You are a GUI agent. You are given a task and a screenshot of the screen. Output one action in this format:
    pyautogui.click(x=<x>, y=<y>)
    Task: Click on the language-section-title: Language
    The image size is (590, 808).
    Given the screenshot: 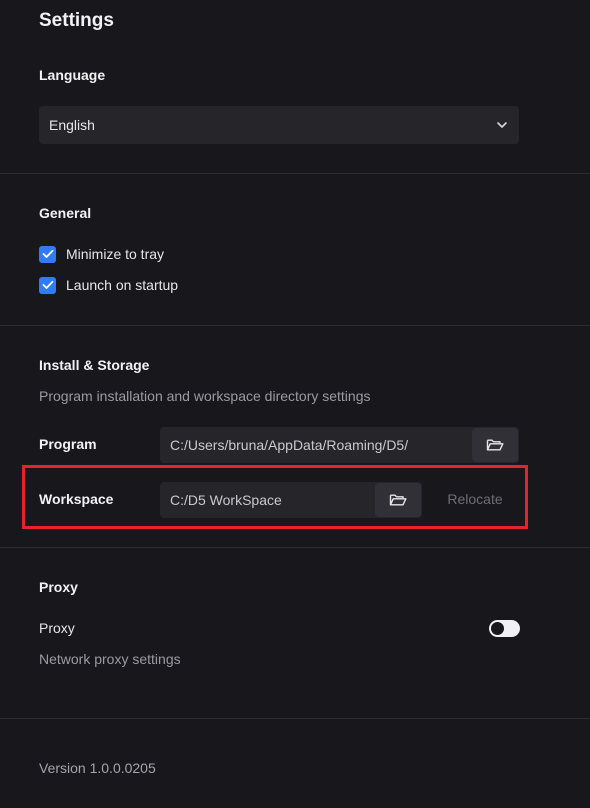 What is the action you would take?
    pyautogui.click(x=72, y=75)
    